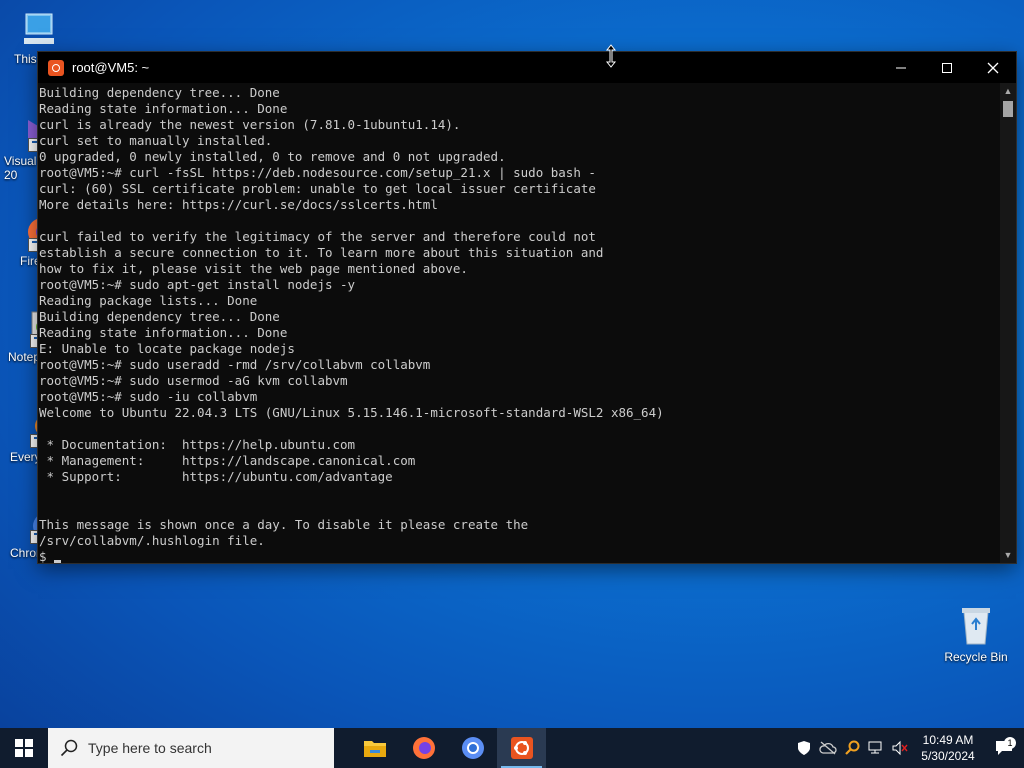 The width and height of the screenshot is (1024, 768). I want to click on search-icon, so click(69, 748).